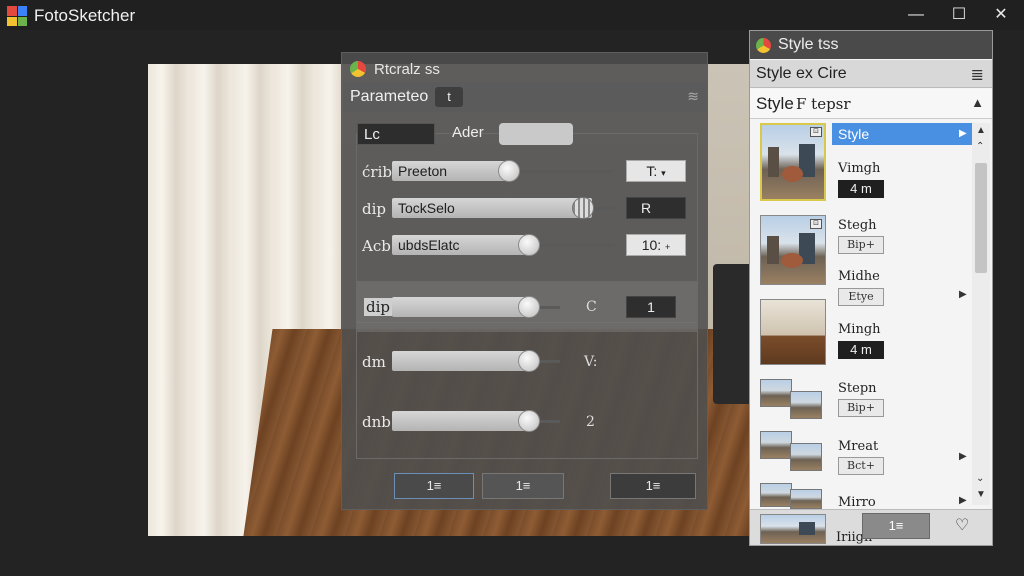 This screenshot has width=1024, height=576. Describe the element at coordinates (374, 209) in the screenshot. I see `row2-label: dip` at that location.